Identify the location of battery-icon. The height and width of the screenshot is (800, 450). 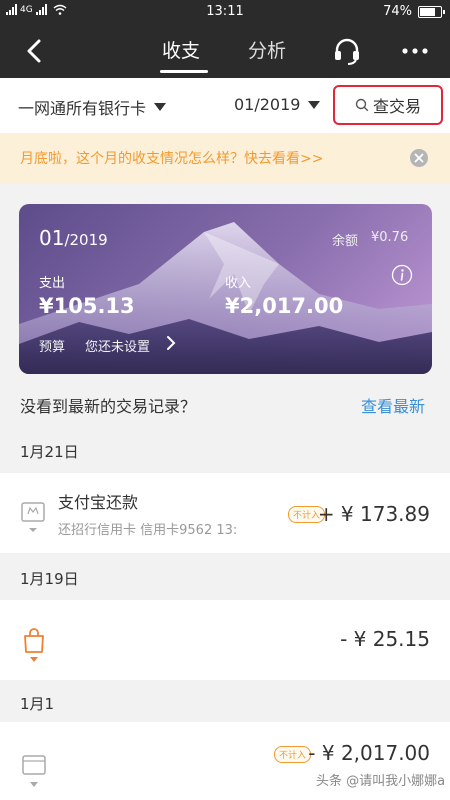
(431, 11).